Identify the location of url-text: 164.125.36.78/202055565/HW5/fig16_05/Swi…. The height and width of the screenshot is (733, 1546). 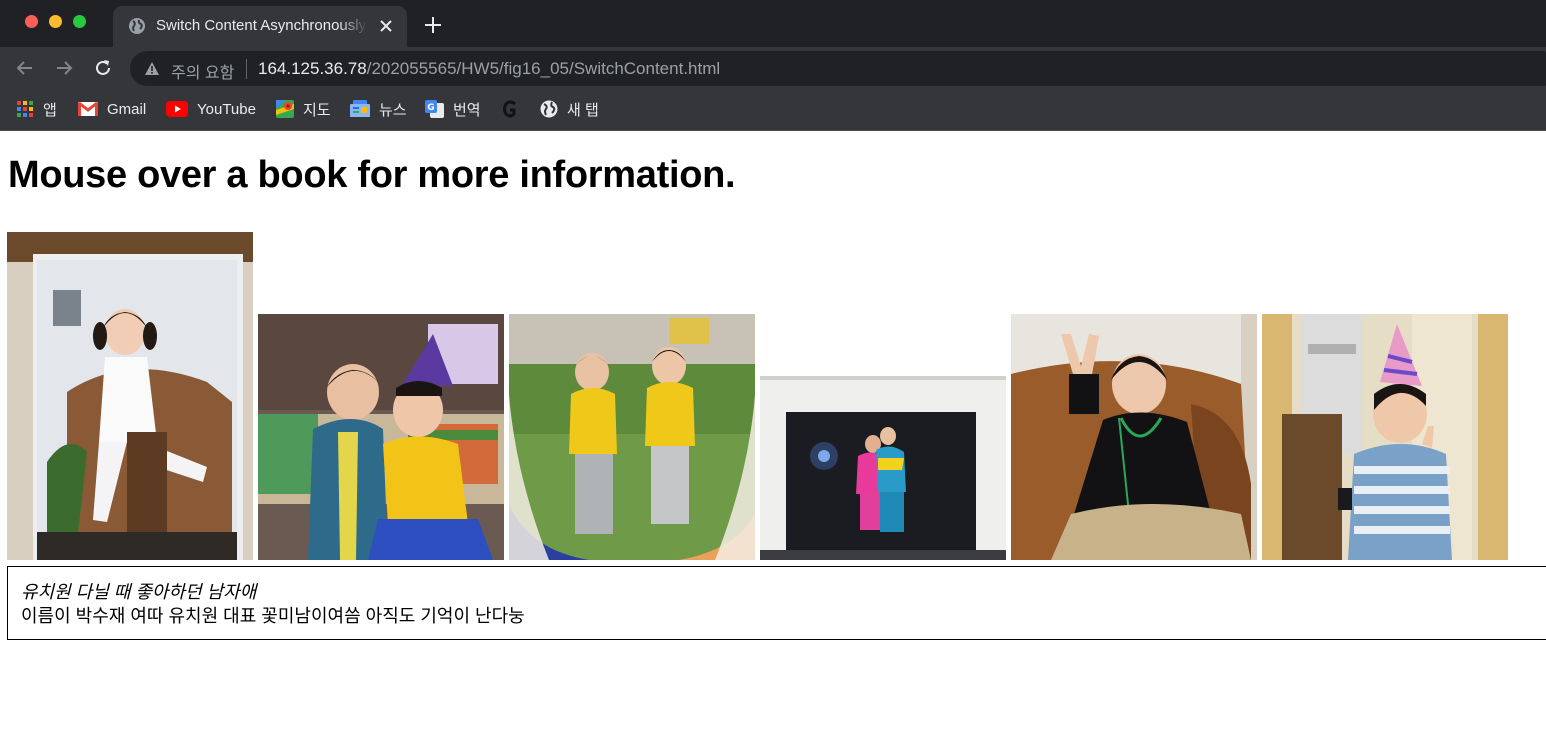
(489, 69).